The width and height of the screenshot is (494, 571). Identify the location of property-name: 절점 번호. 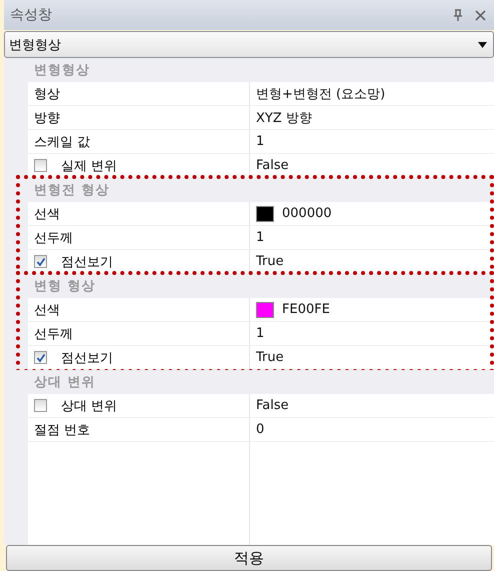
(62, 430).